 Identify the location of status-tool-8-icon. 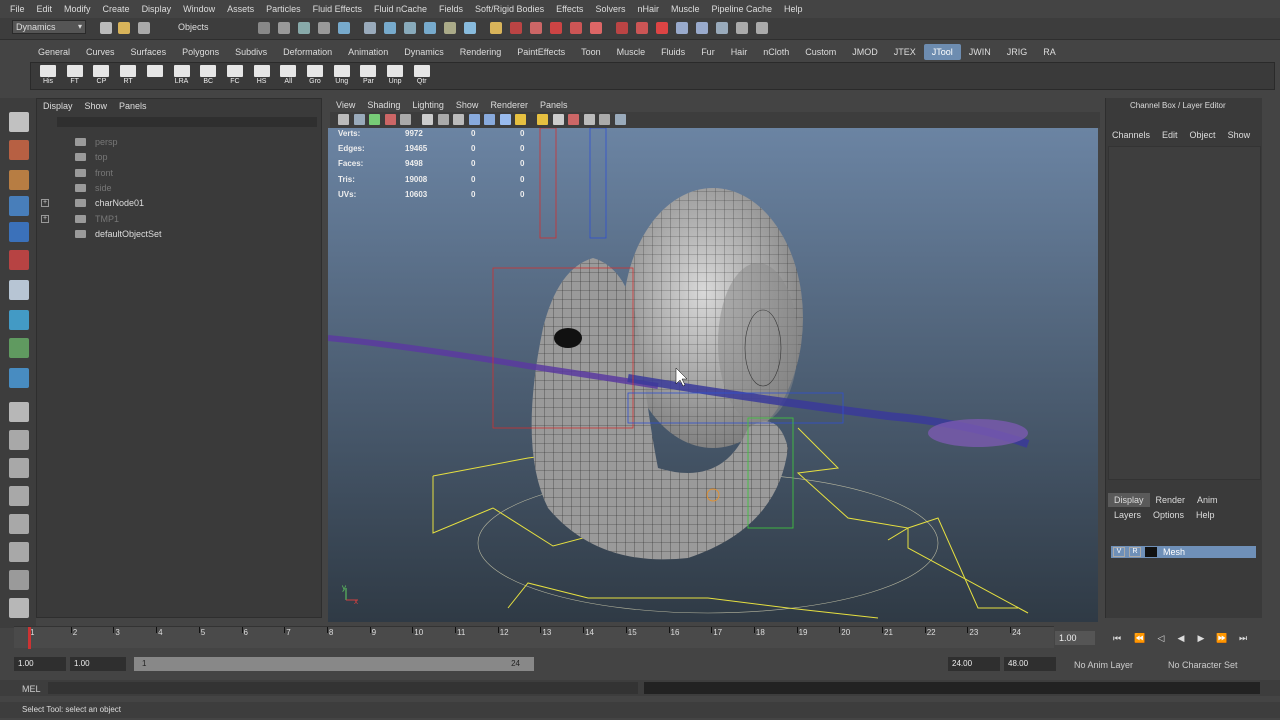
(410, 28).